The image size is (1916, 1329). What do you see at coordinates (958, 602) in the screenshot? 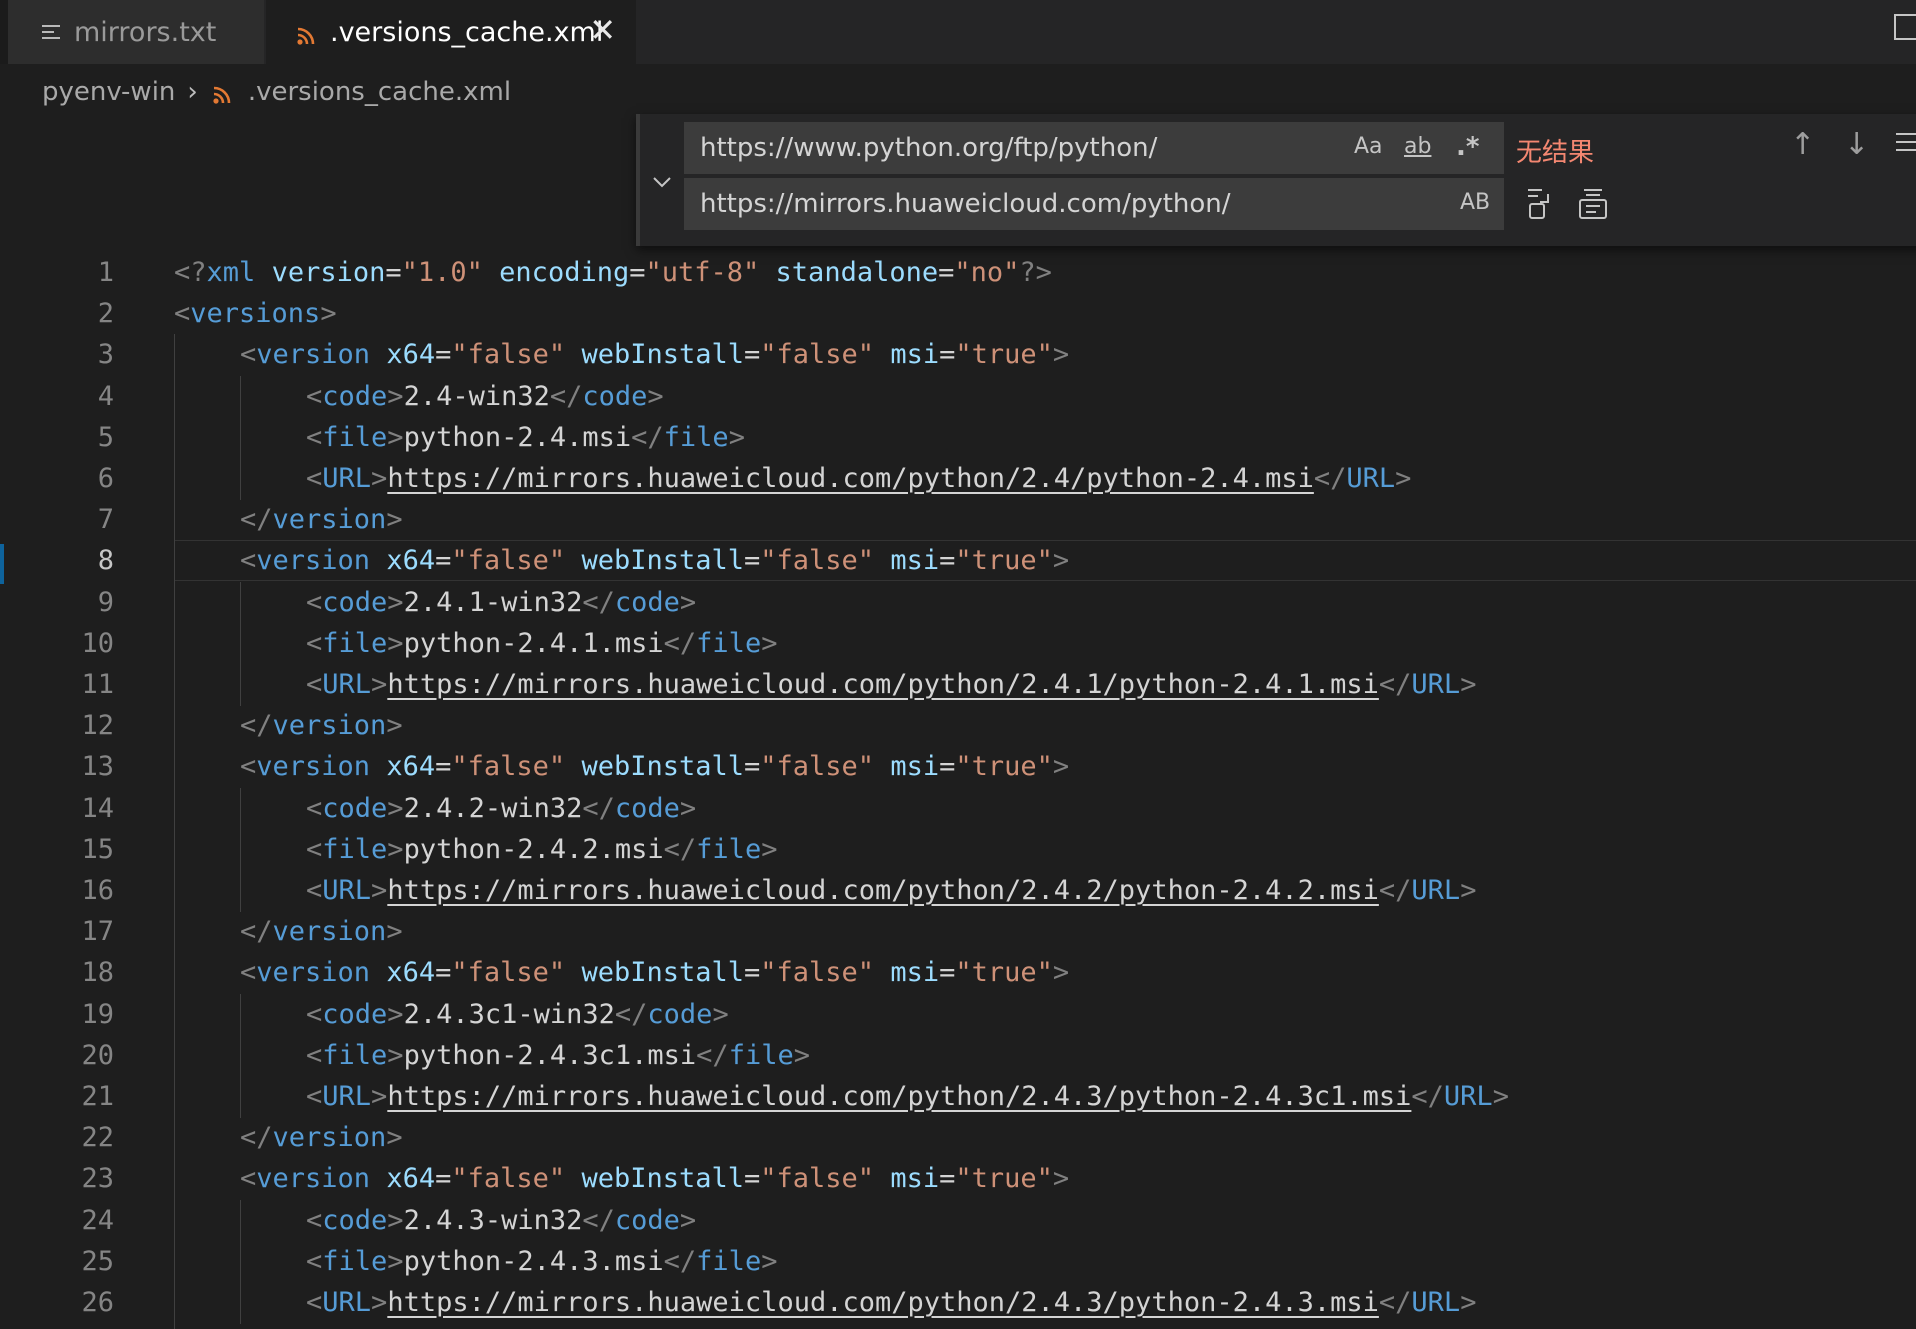
I see `code-line: 9 <code>2.4.1-win32</code>` at bounding box center [958, 602].